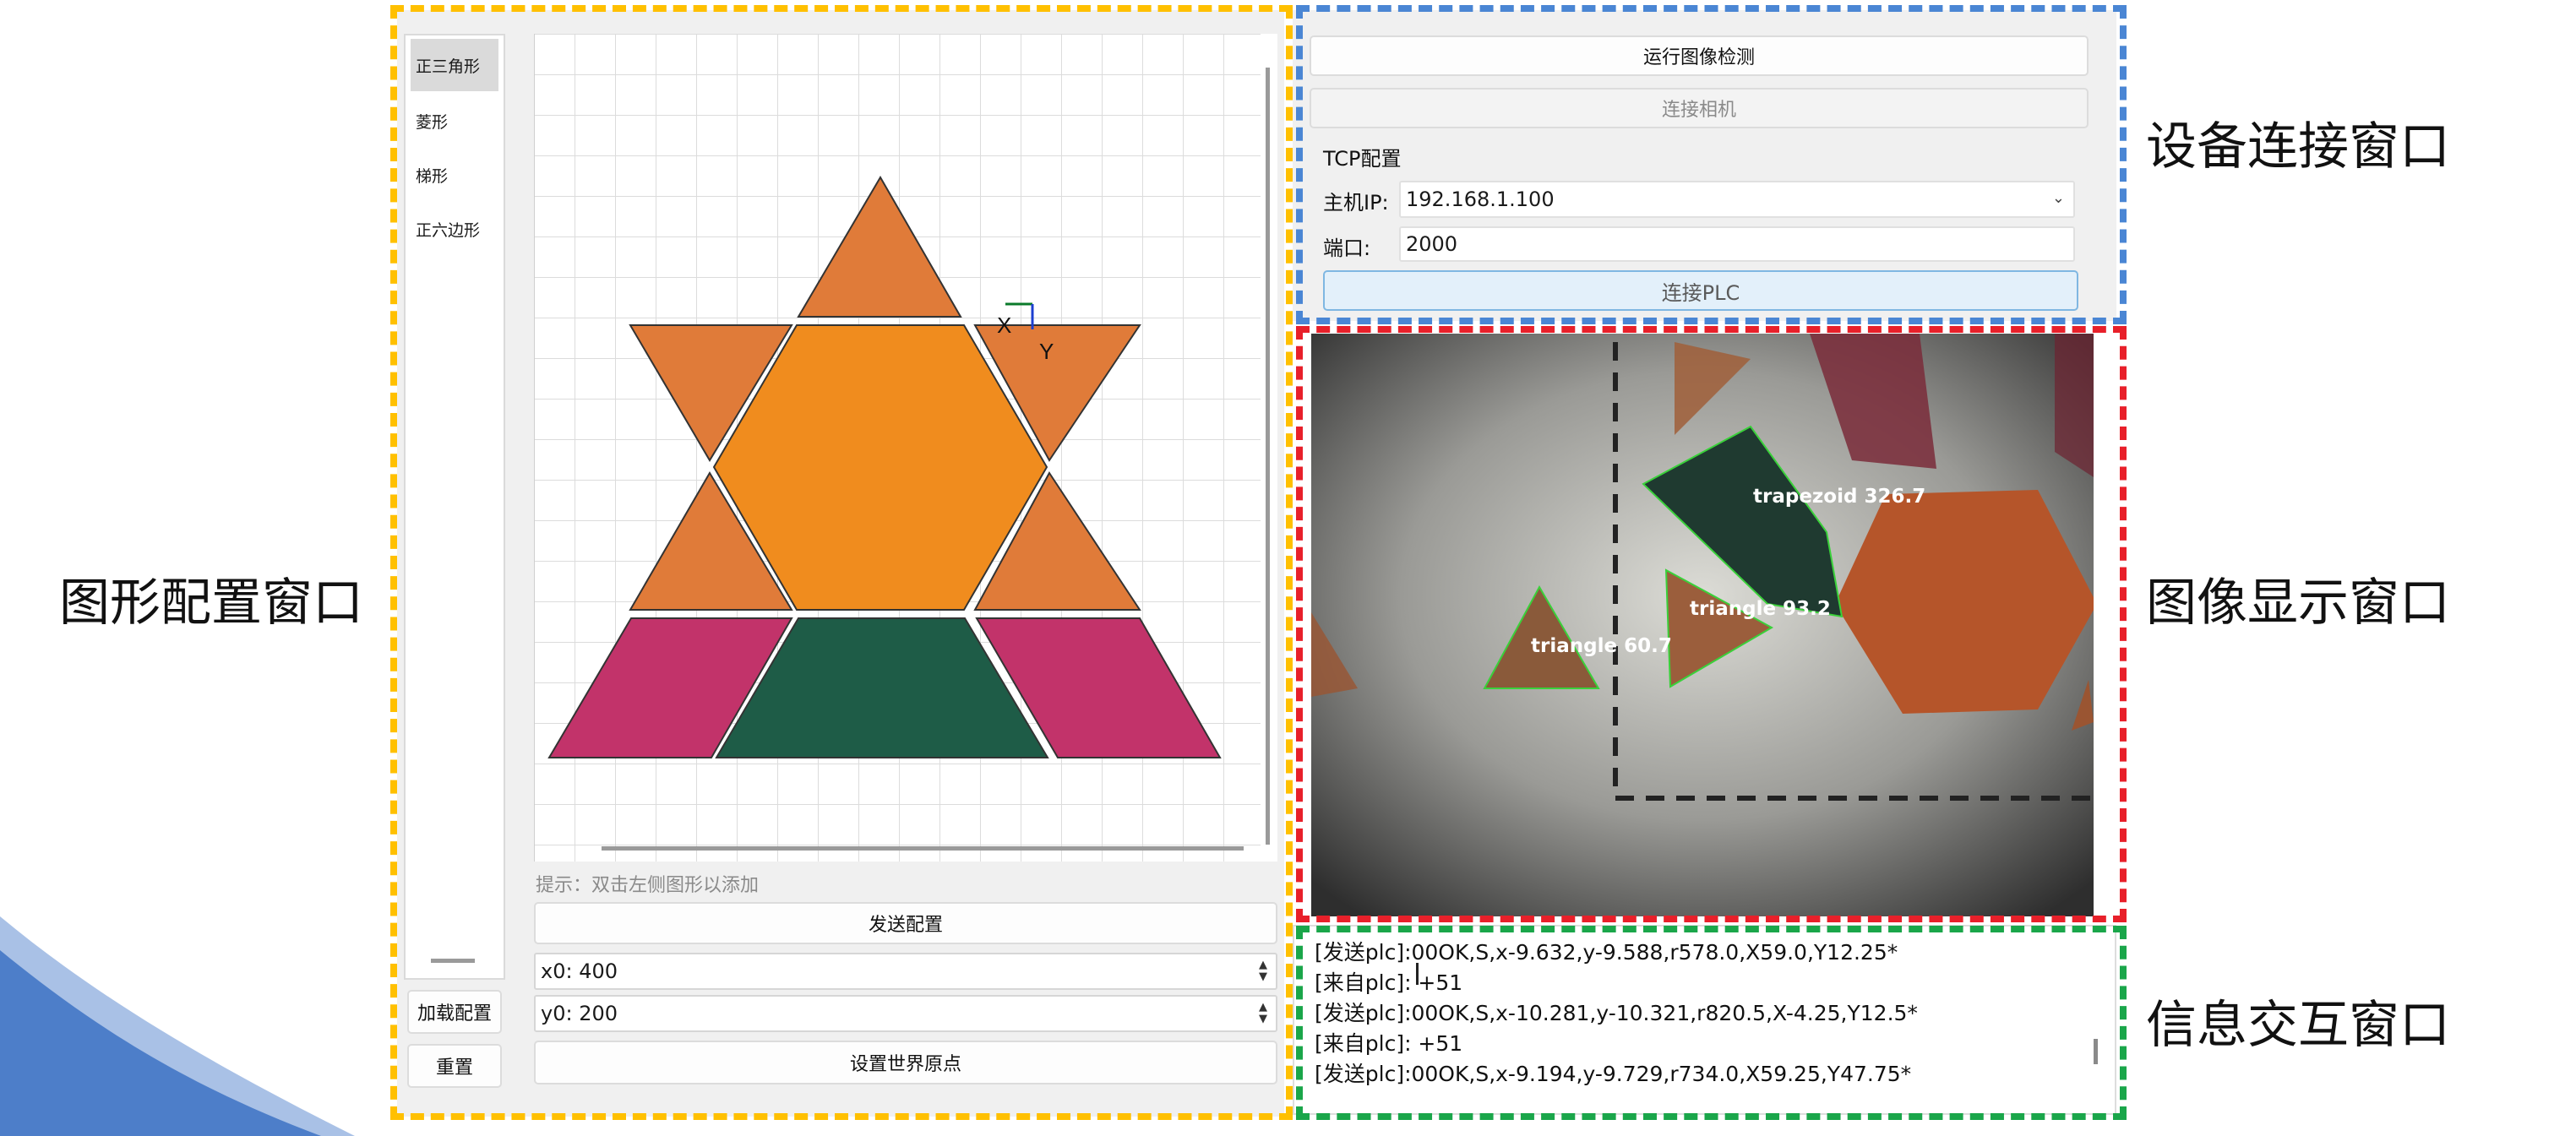 The image size is (2576, 1136). Describe the element at coordinates (453, 961) in the screenshot. I see `list-scrollbar-handle` at that location.